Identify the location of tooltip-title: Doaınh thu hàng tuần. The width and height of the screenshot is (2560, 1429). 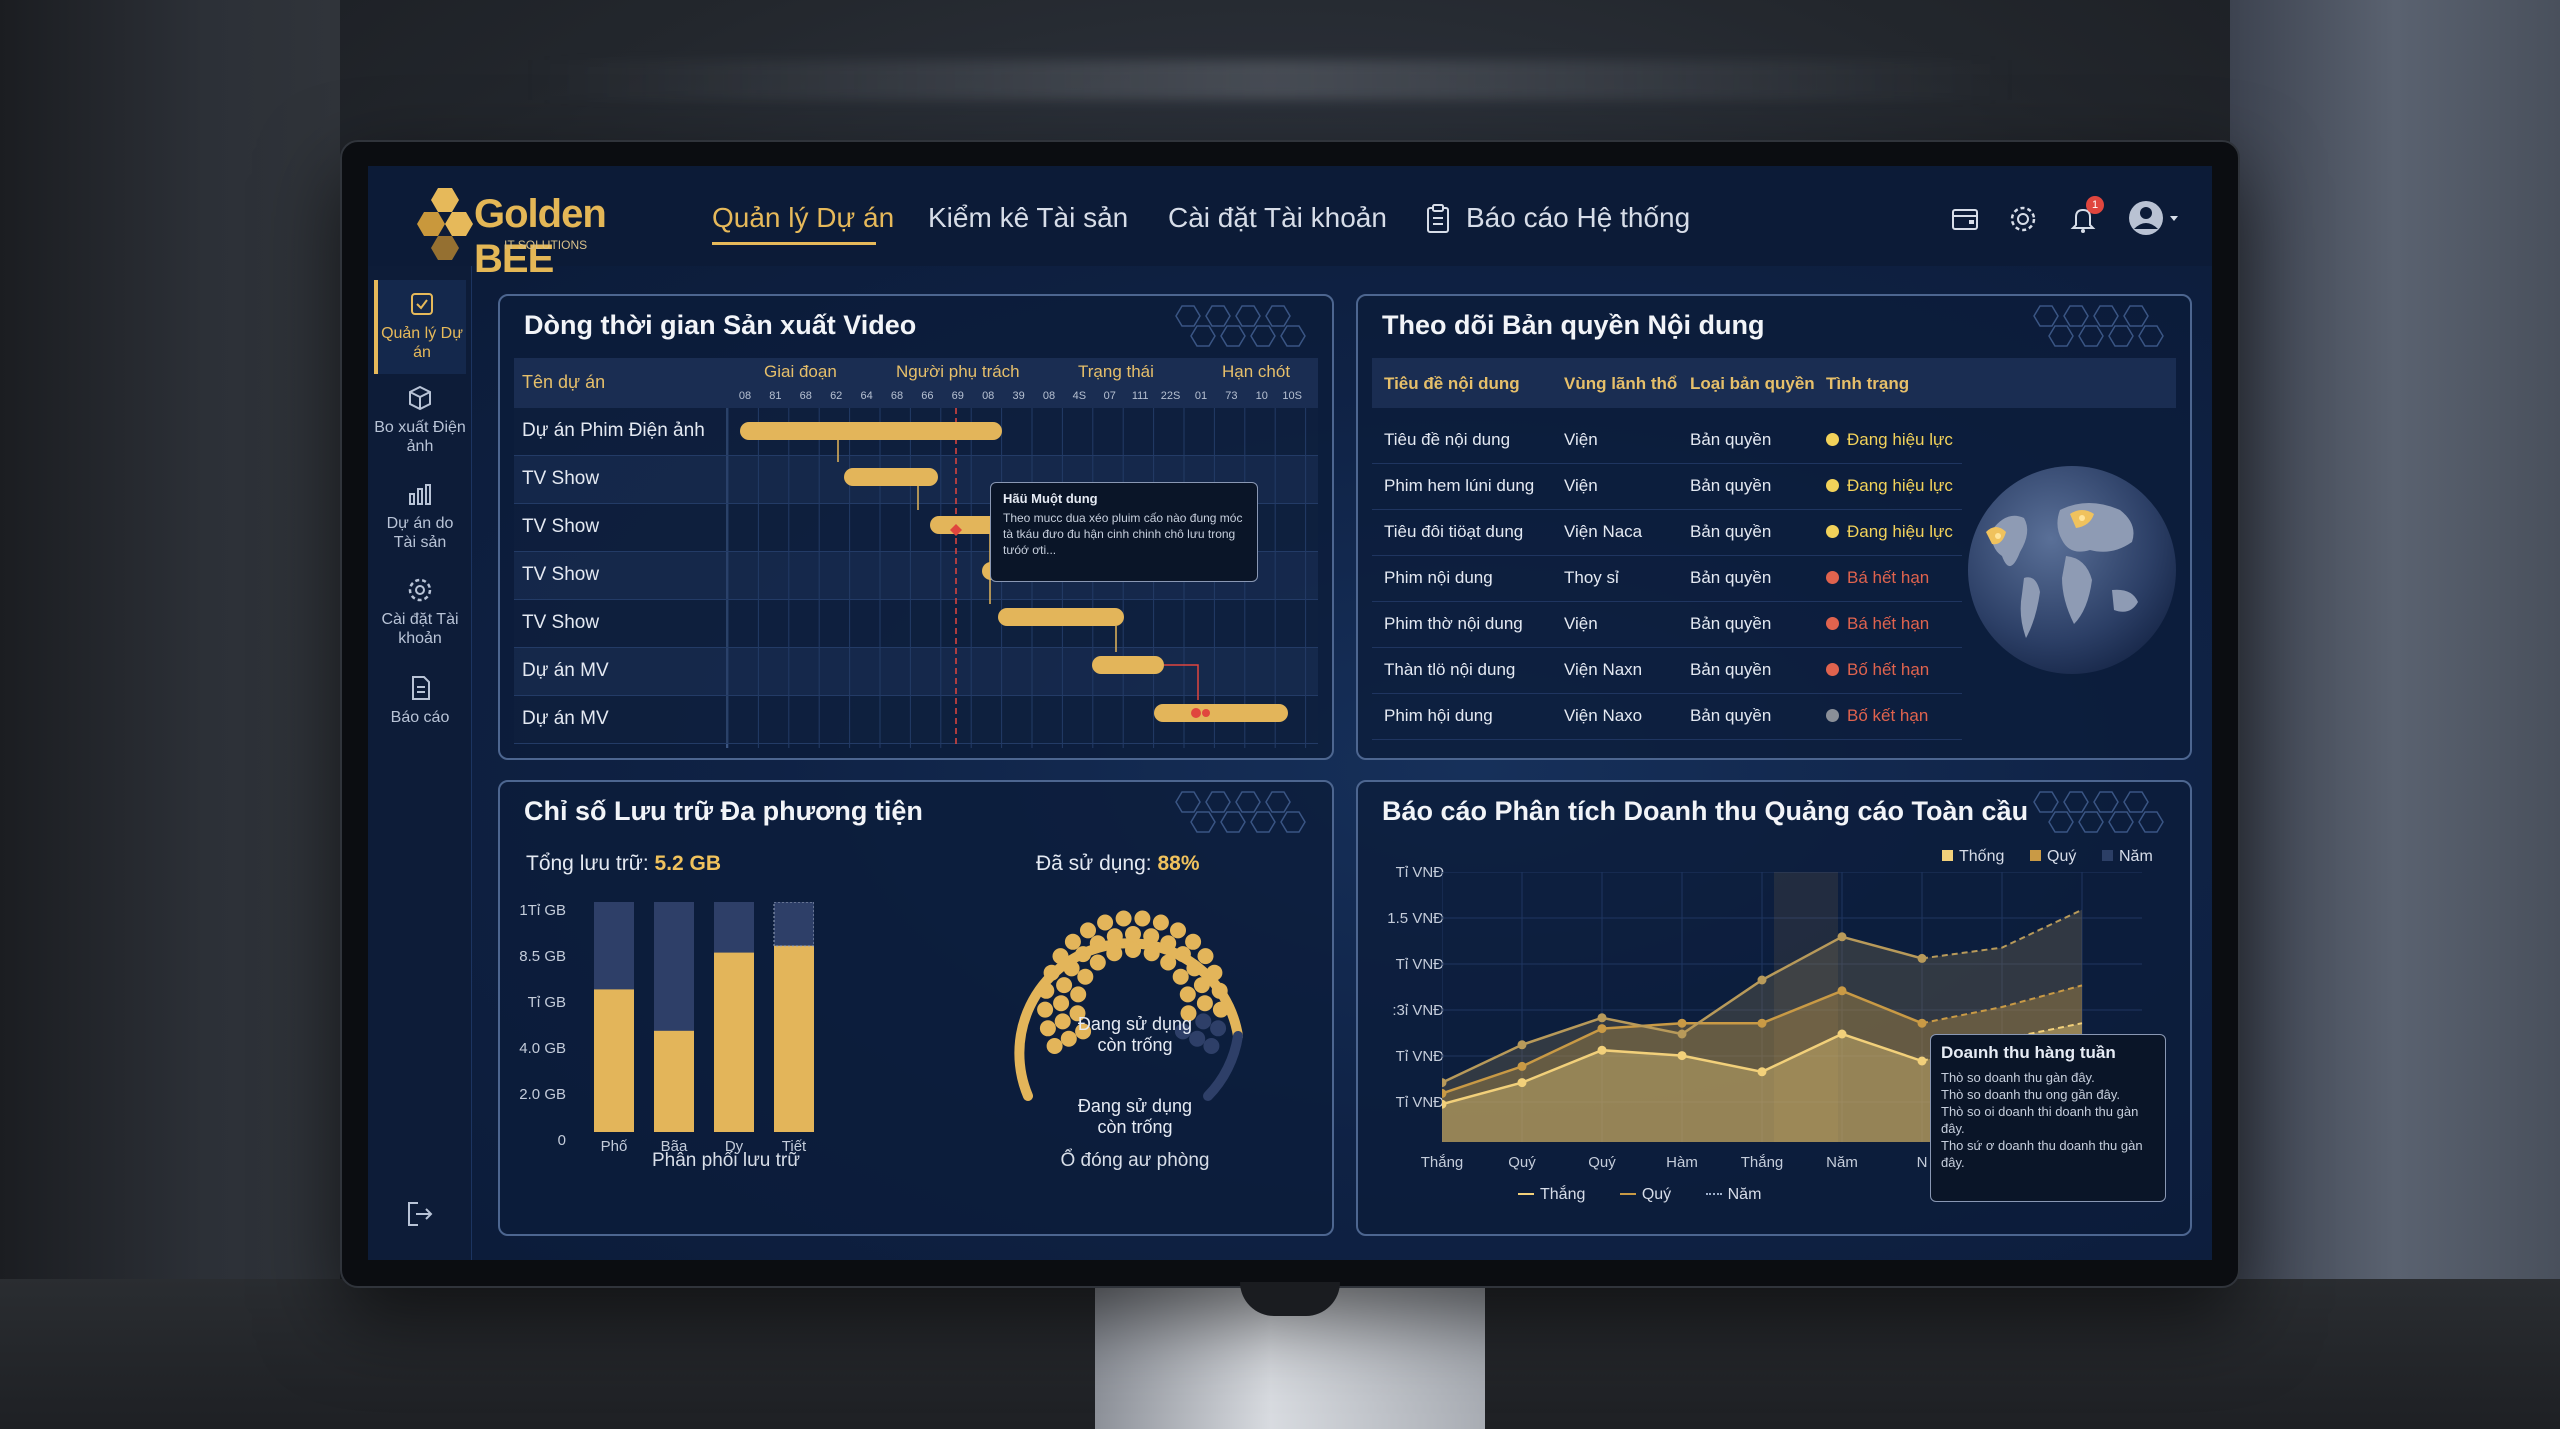
(2028, 1052).